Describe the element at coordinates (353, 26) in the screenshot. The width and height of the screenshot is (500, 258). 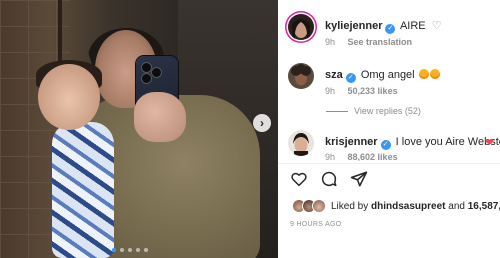
I see `username-link: kyliejenner` at that location.